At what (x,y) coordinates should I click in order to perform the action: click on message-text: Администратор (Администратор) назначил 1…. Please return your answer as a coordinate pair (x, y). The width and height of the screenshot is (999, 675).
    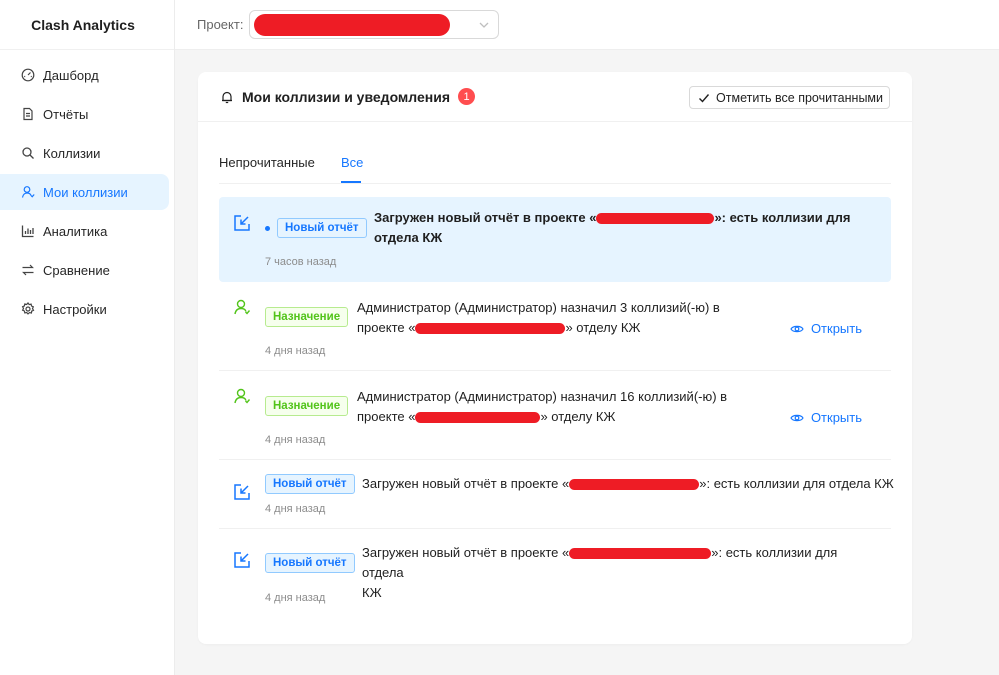
    Looking at the image, I should click on (542, 396).